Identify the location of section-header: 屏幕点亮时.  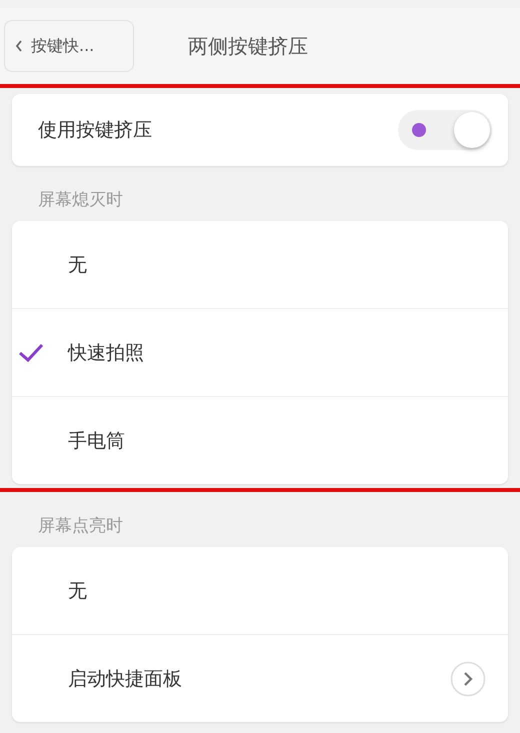
(80, 526).